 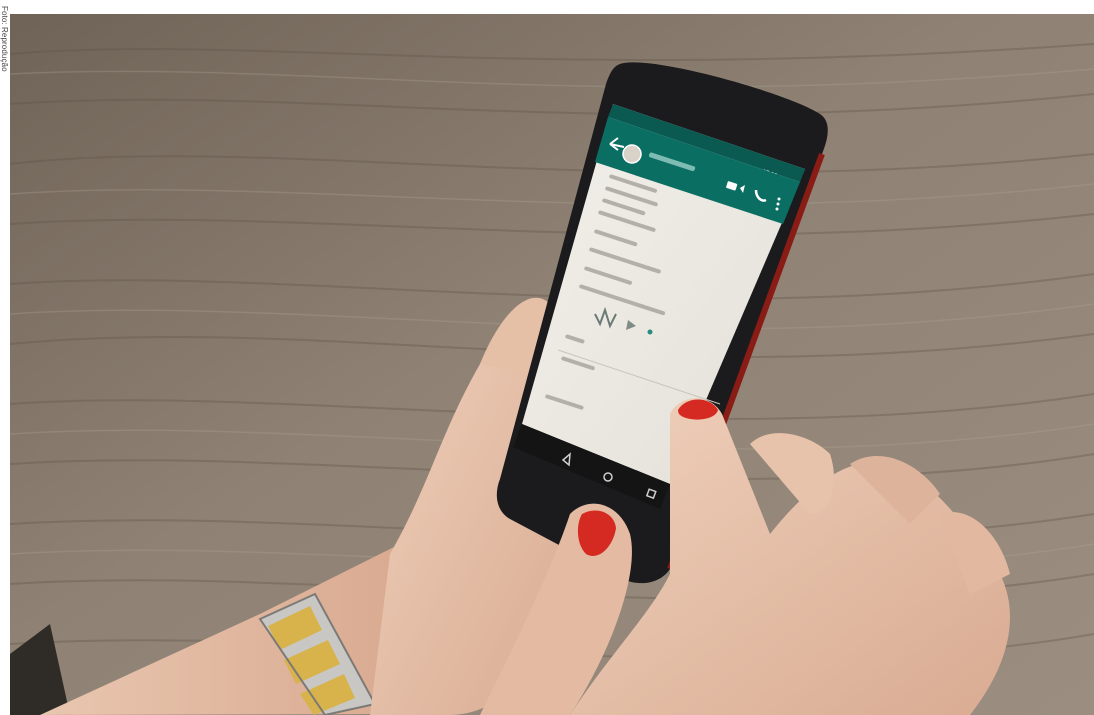 What do you see at coordinates (632, 154) in the screenshot?
I see `avatar` at bounding box center [632, 154].